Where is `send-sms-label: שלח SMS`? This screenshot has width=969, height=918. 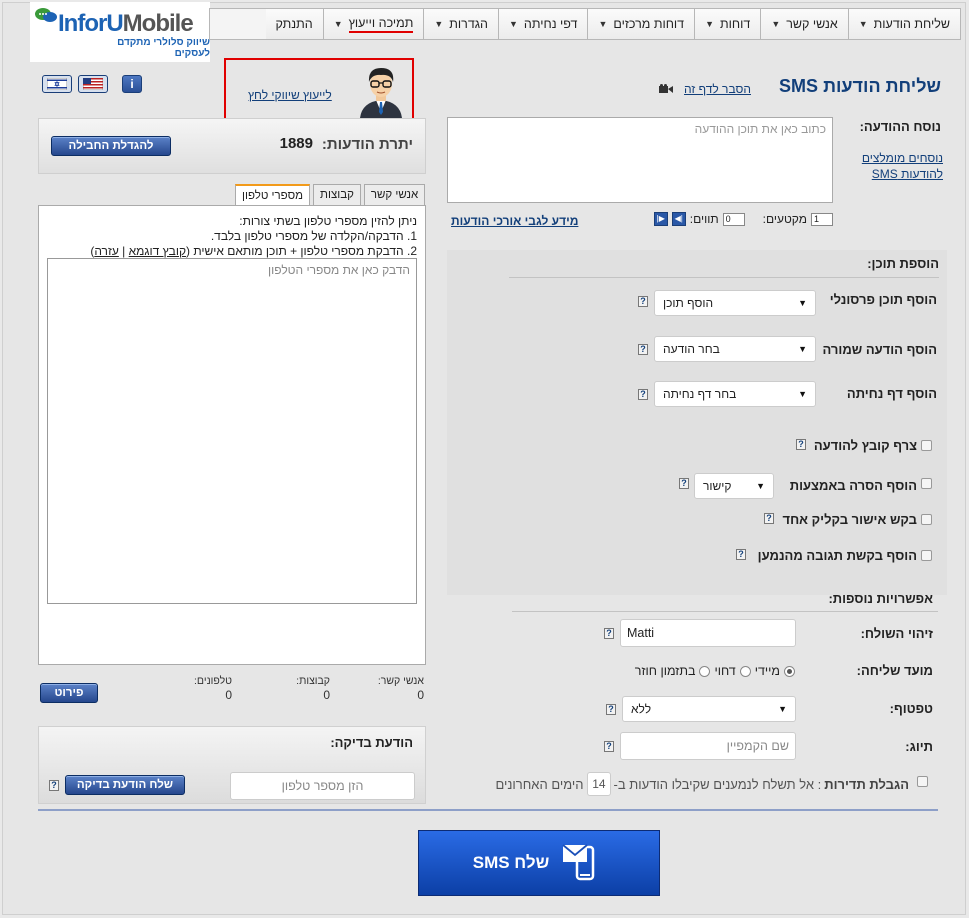 send-sms-label: שלח SMS is located at coordinates (511, 862).